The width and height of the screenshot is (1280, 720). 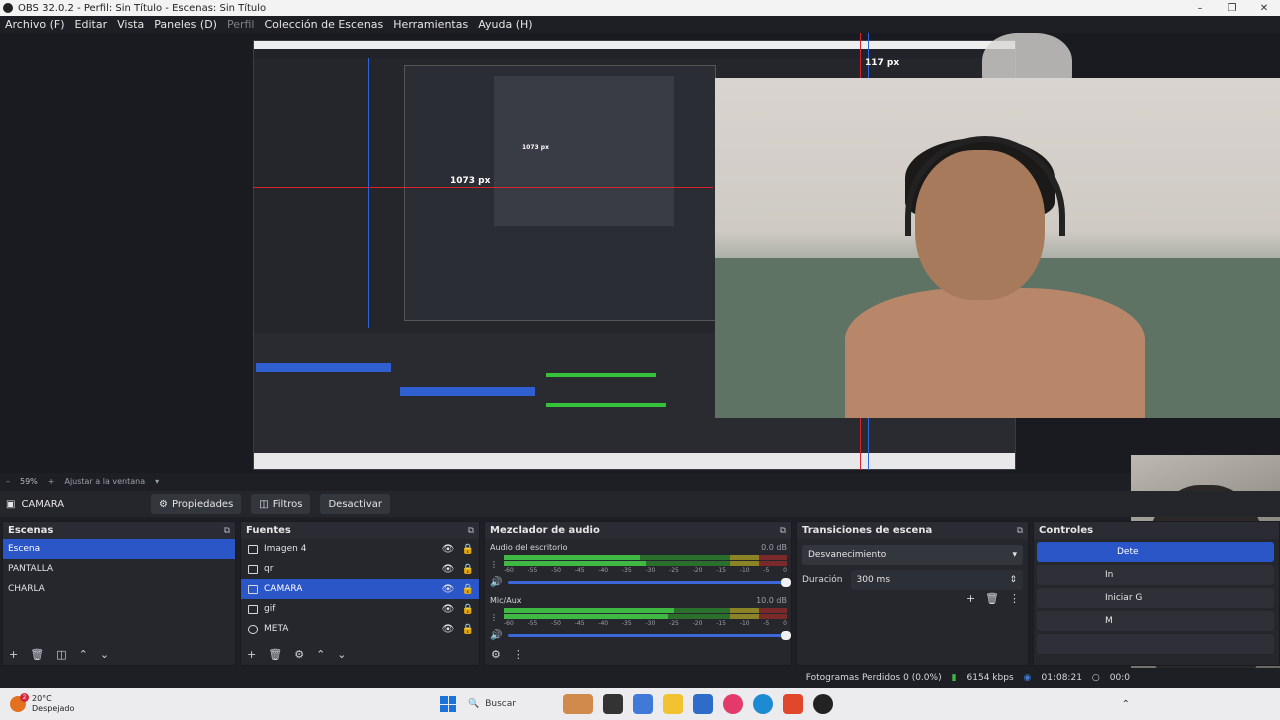 What do you see at coordinates (430, 24) in the screenshot?
I see `menu-herramientas: Herramientas` at bounding box center [430, 24].